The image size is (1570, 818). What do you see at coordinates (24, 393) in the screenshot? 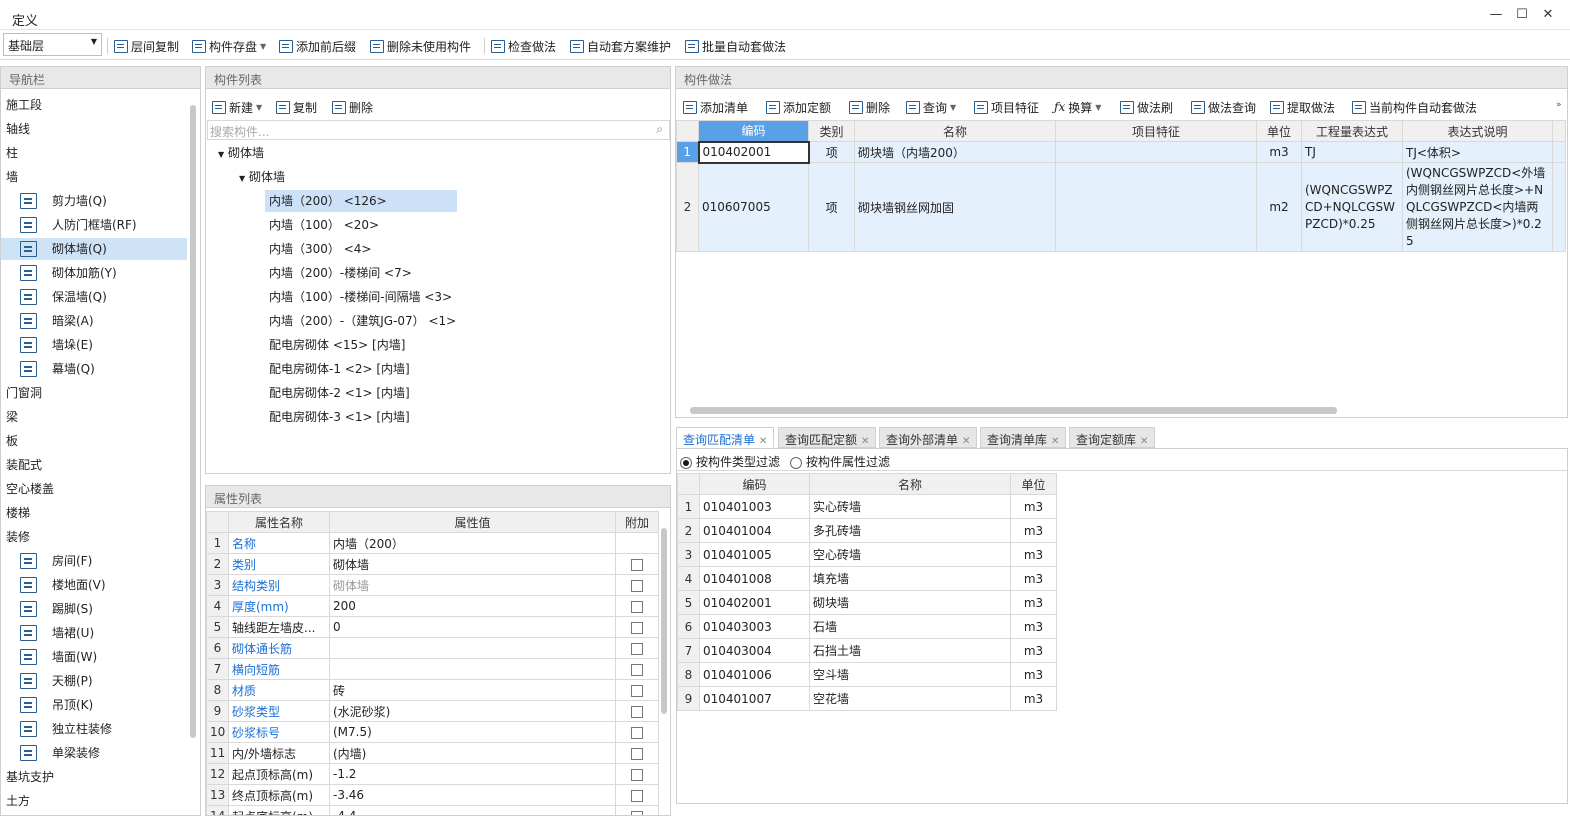
I see `nav-item-openings: 门窗洞` at bounding box center [24, 393].